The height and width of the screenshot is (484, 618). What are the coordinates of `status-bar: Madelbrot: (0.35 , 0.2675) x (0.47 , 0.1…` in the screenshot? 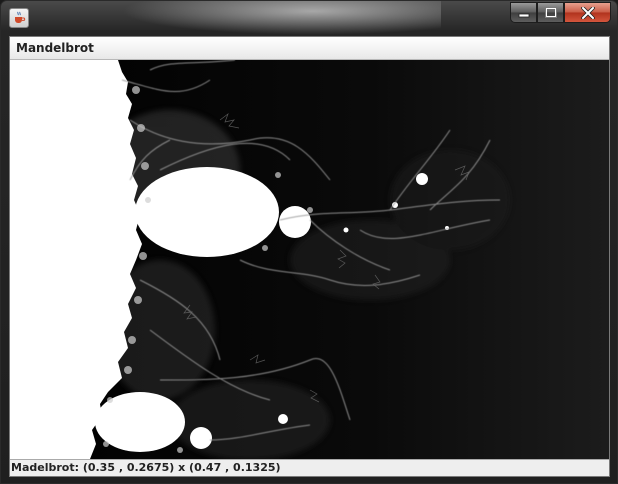 It's located at (309, 467).